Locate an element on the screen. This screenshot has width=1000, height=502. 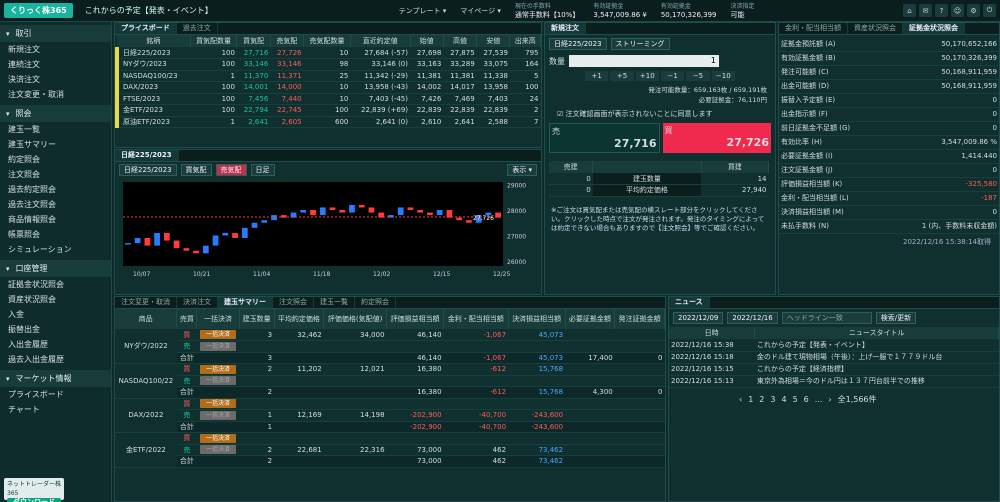
sidebar-item: 資産状況照会 is located at coordinates (55, 299).